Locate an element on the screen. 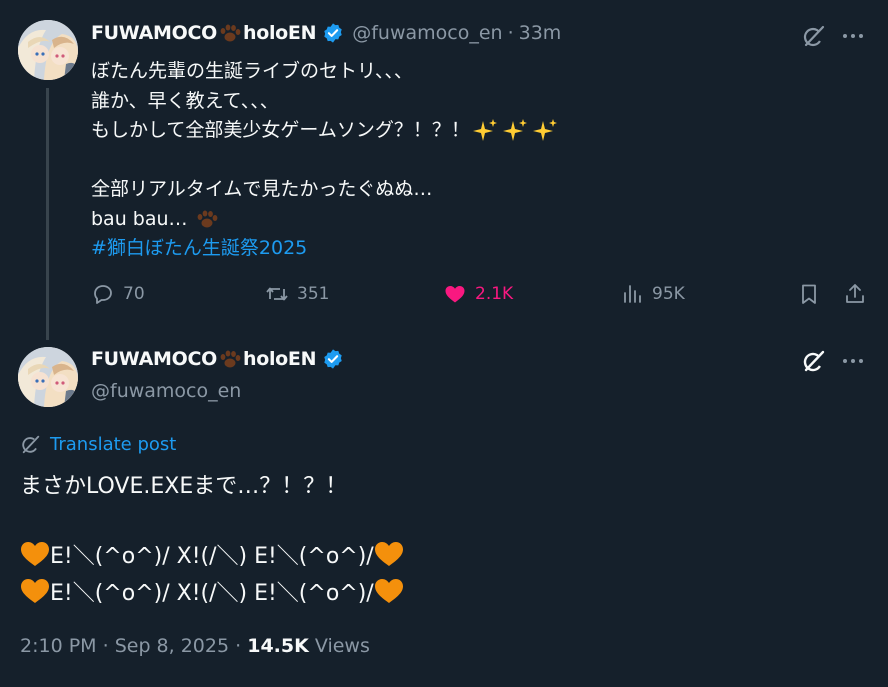 The height and width of the screenshot is (687, 888). reply-count: 70 is located at coordinates (134, 294).